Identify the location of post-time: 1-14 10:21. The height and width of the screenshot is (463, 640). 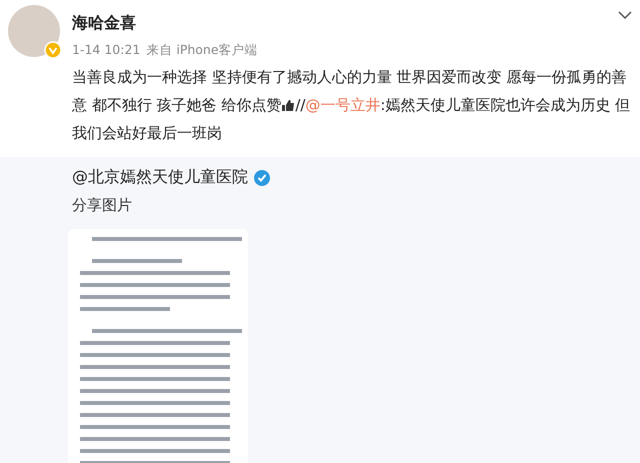
(106, 50).